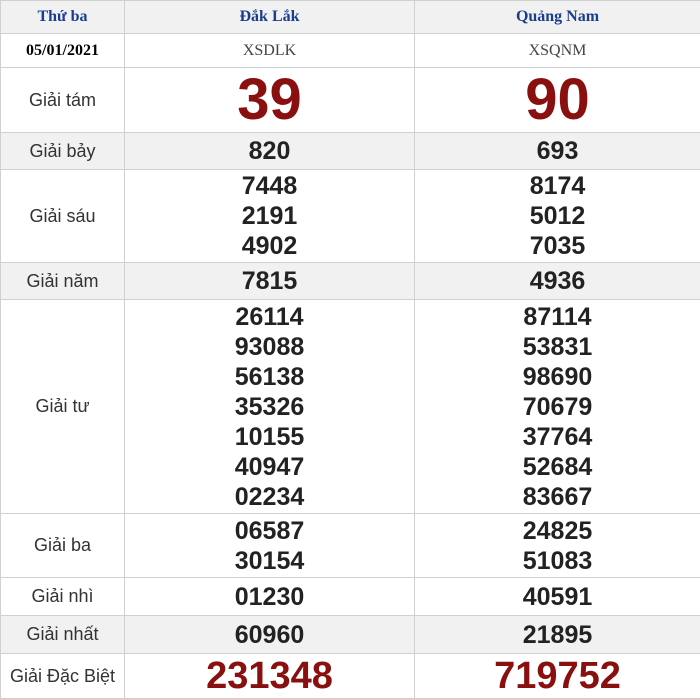 This screenshot has width=700, height=699. What do you see at coordinates (270, 51) in the screenshot?
I see `province-code-dak-lak: XSDLK` at bounding box center [270, 51].